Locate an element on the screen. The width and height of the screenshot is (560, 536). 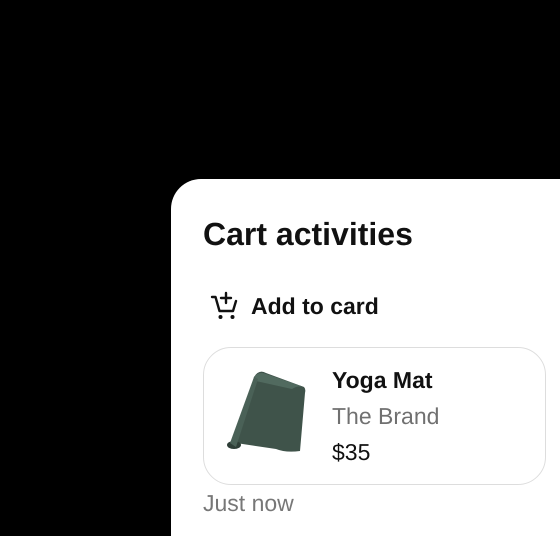
product-brand: The Brand is located at coordinates (386, 416).